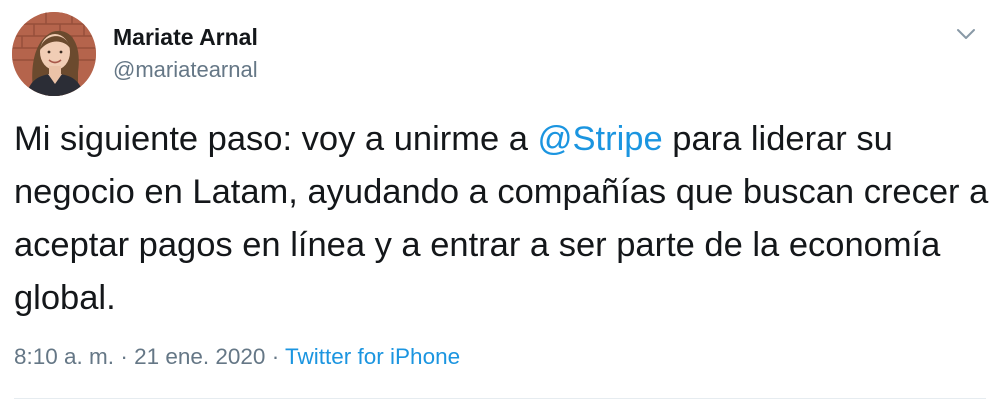 The image size is (1000, 408). What do you see at coordinates (600, 139) in the screenshot?
I see `mention-link: @Stripe` at bounding box center [600, 139].